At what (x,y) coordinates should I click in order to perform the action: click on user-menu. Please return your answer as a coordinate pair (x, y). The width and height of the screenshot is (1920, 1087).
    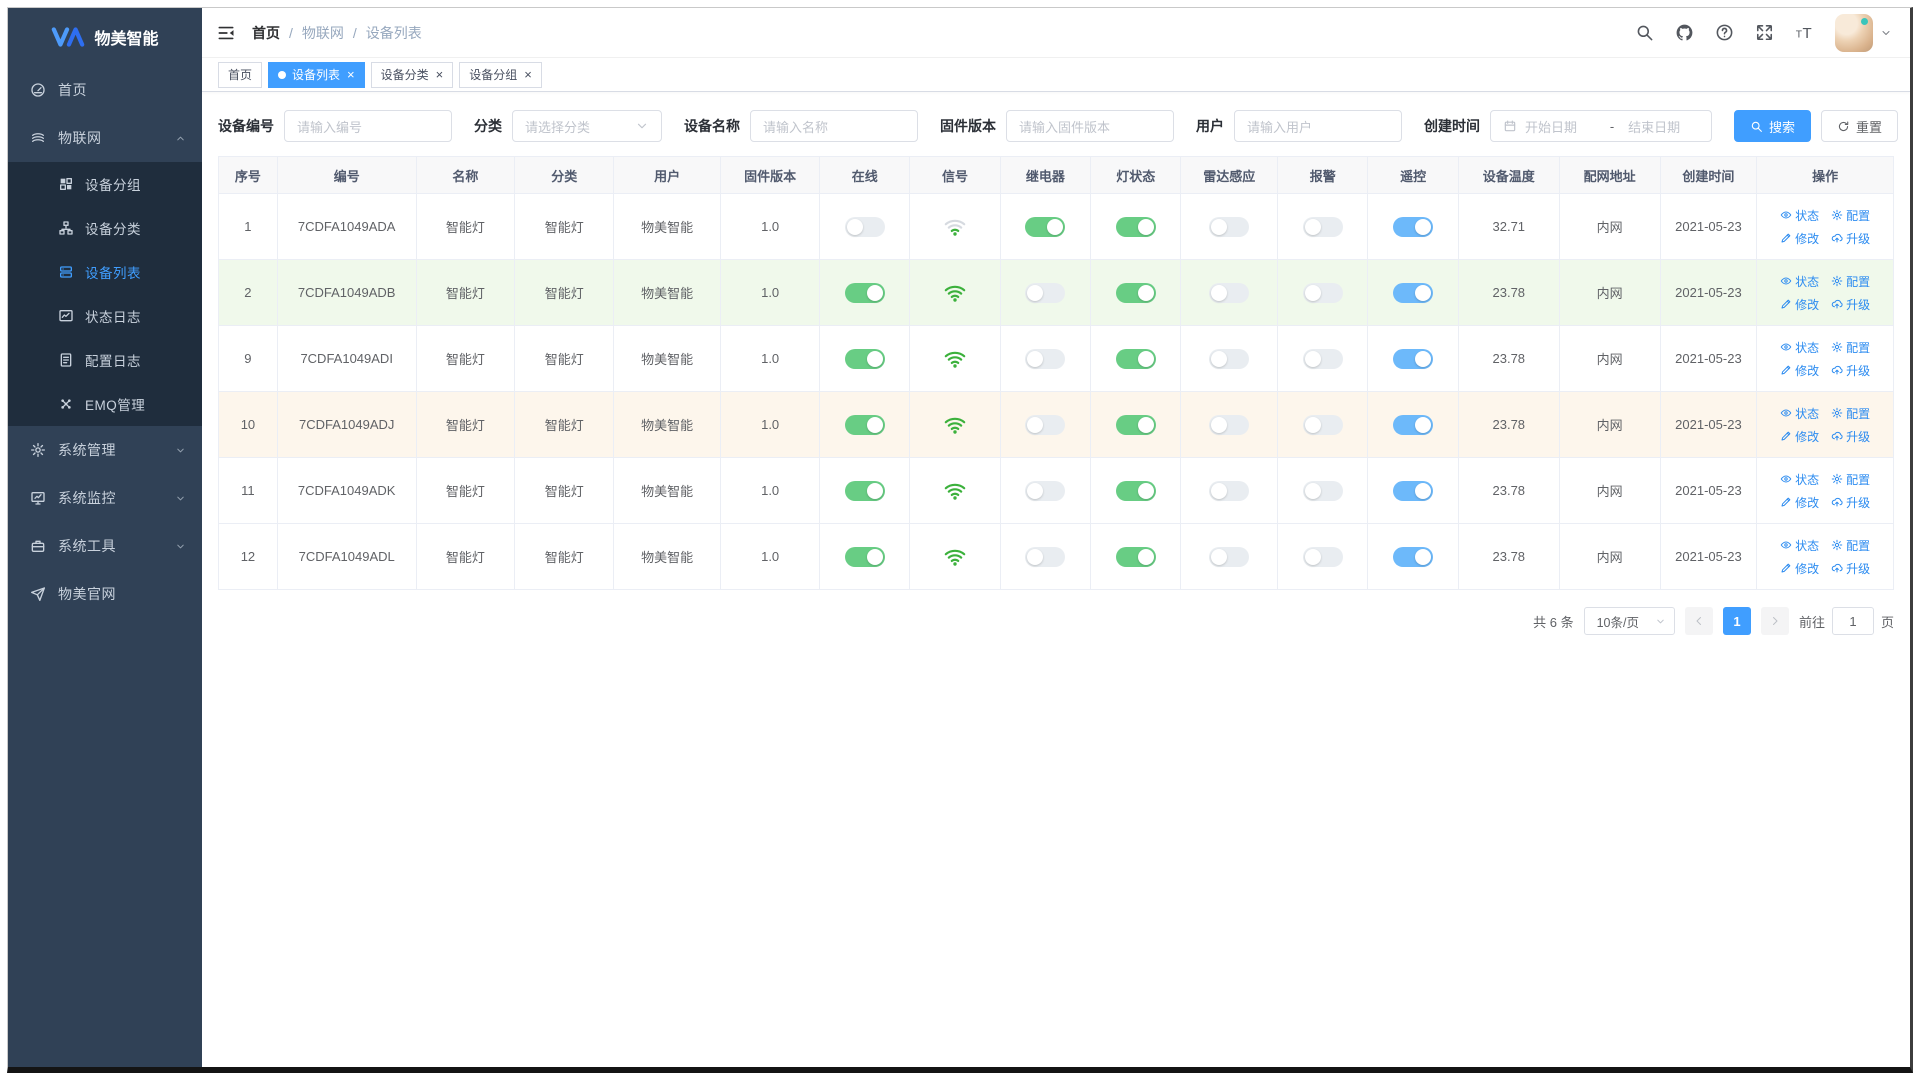
    Looking at the image, I should click on (1863, 32).